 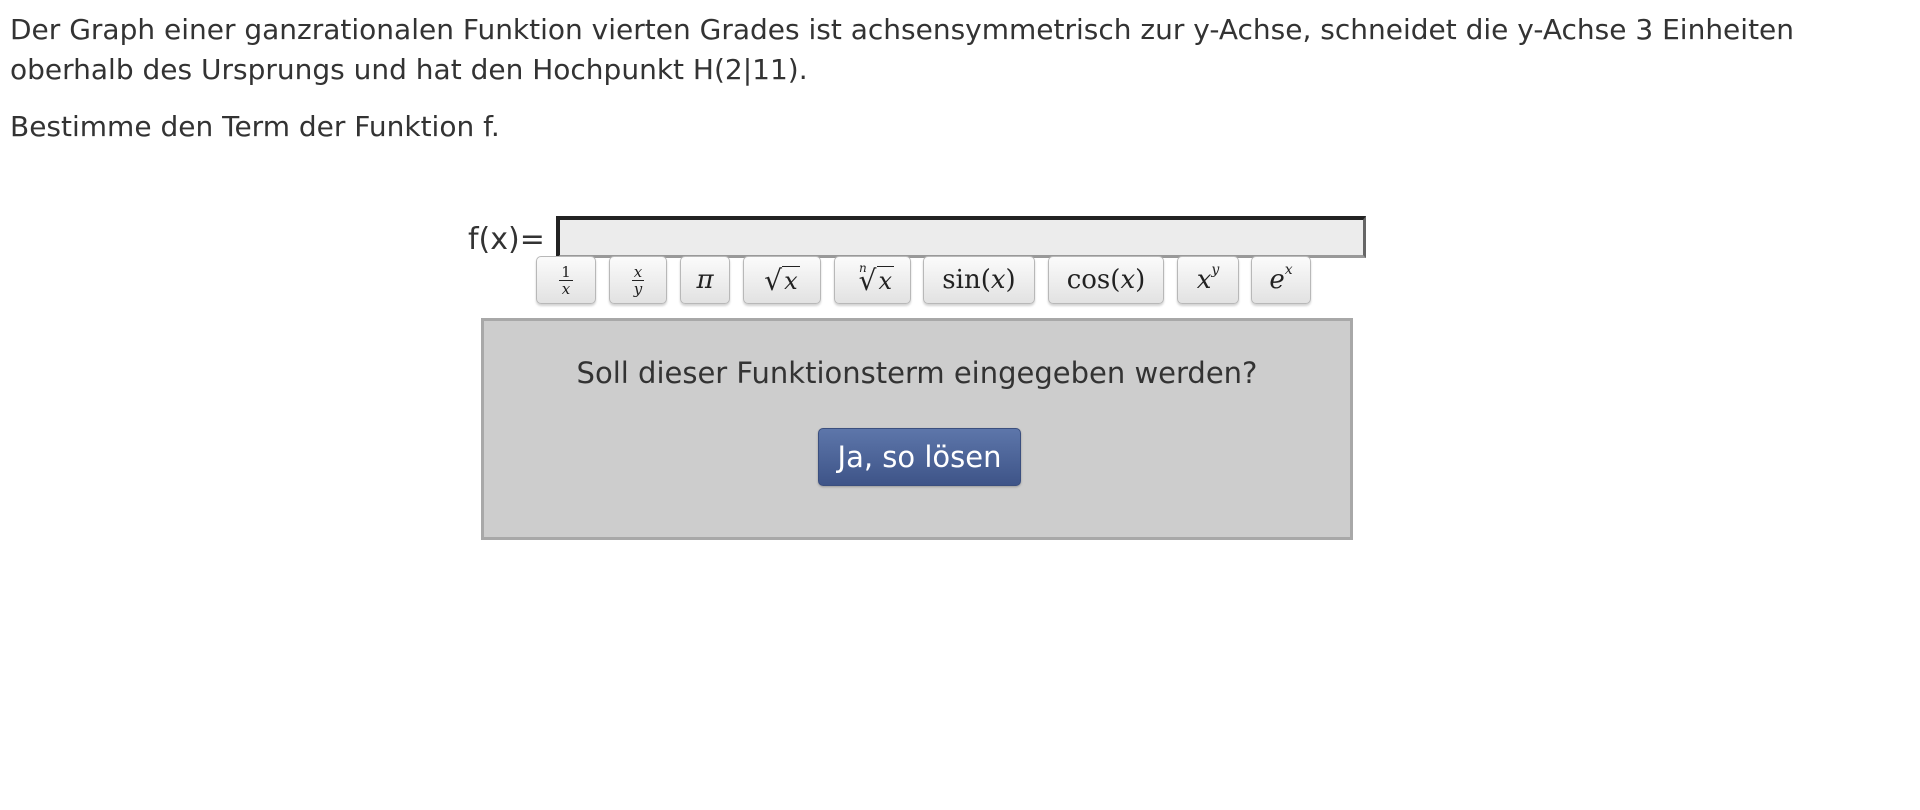 I want to click on reciprocal-key: 1x, so click(x=566, y=280).